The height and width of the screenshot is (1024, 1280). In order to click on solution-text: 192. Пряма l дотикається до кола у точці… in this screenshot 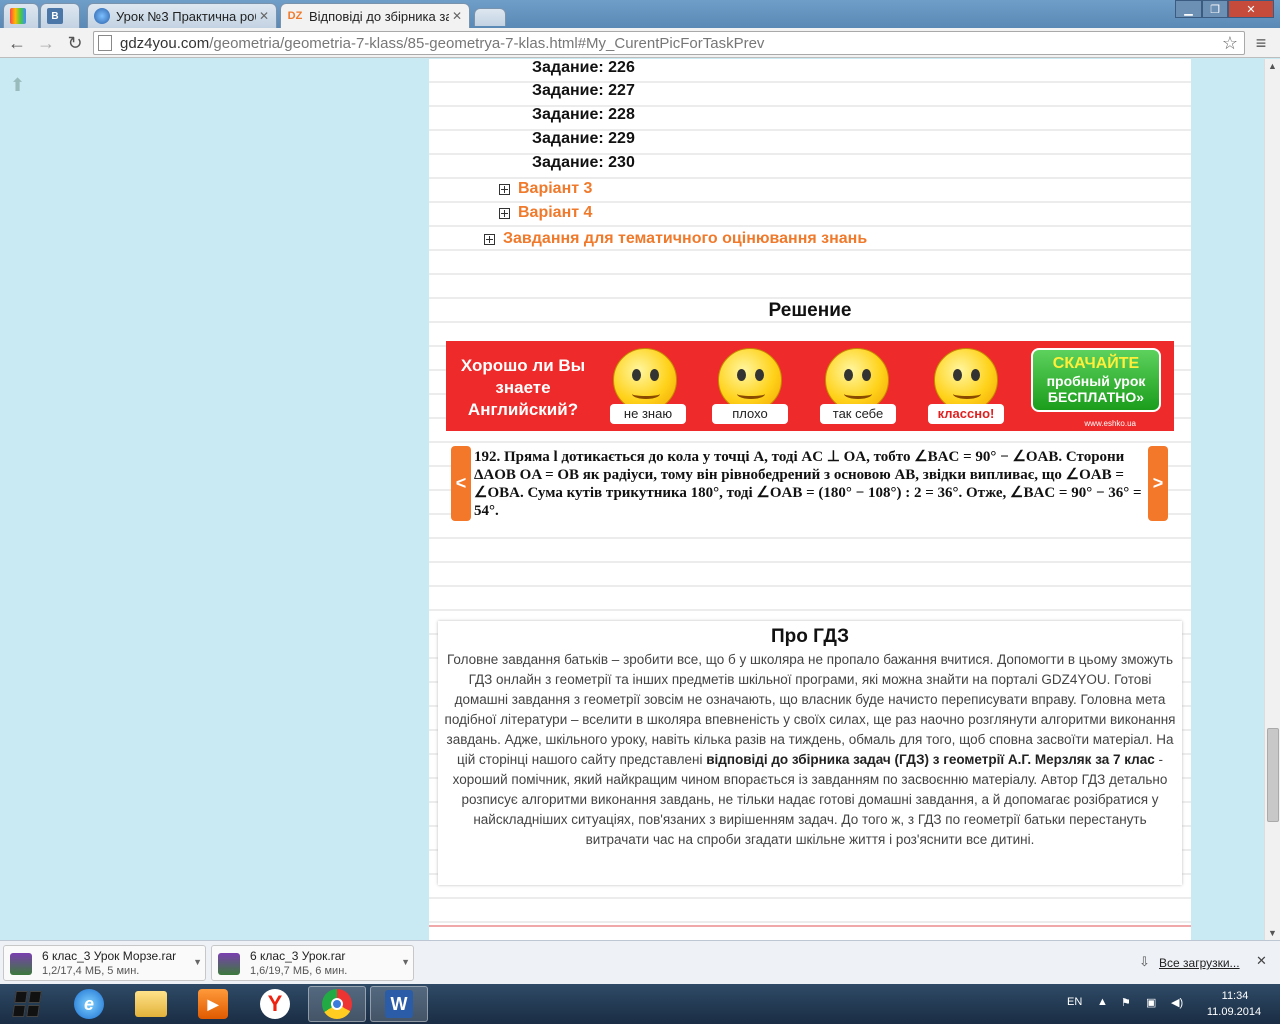, I will do `click(809, 484)`.